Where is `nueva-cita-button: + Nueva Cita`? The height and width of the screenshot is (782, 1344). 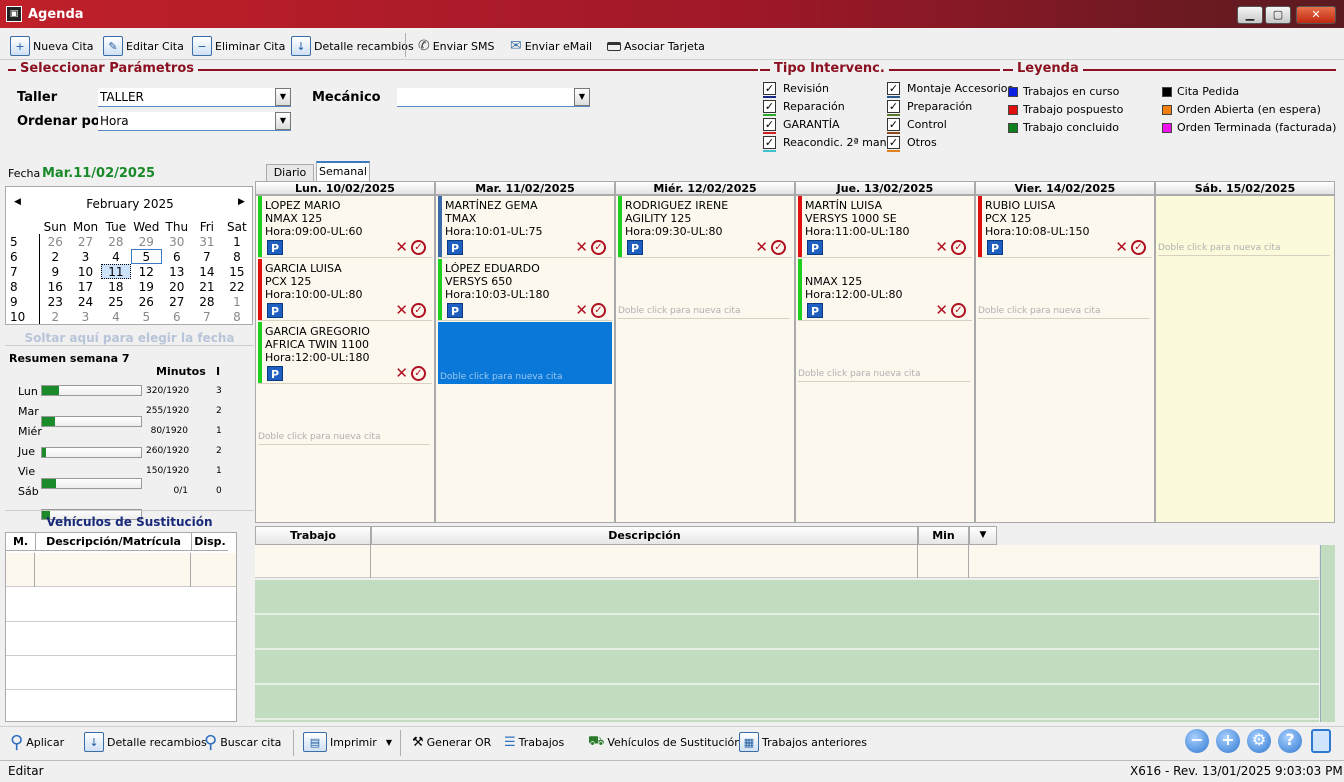 nueva-cita-button: + Nueva Cita is located at coordinates (52, 46).